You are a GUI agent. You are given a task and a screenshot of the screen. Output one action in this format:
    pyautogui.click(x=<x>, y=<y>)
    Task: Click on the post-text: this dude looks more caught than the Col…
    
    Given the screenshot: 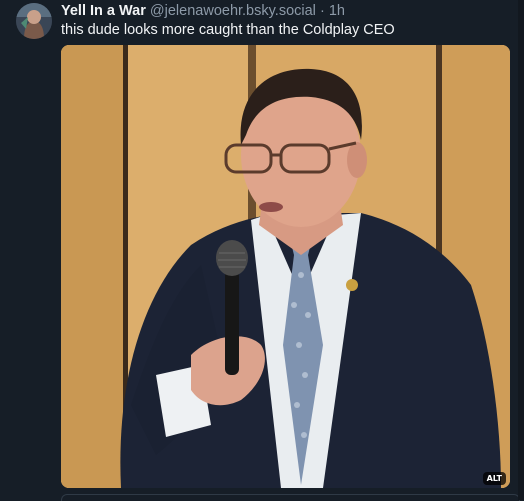 What is the action you would take?
    pyautogui.click(x=228, y=30)
    